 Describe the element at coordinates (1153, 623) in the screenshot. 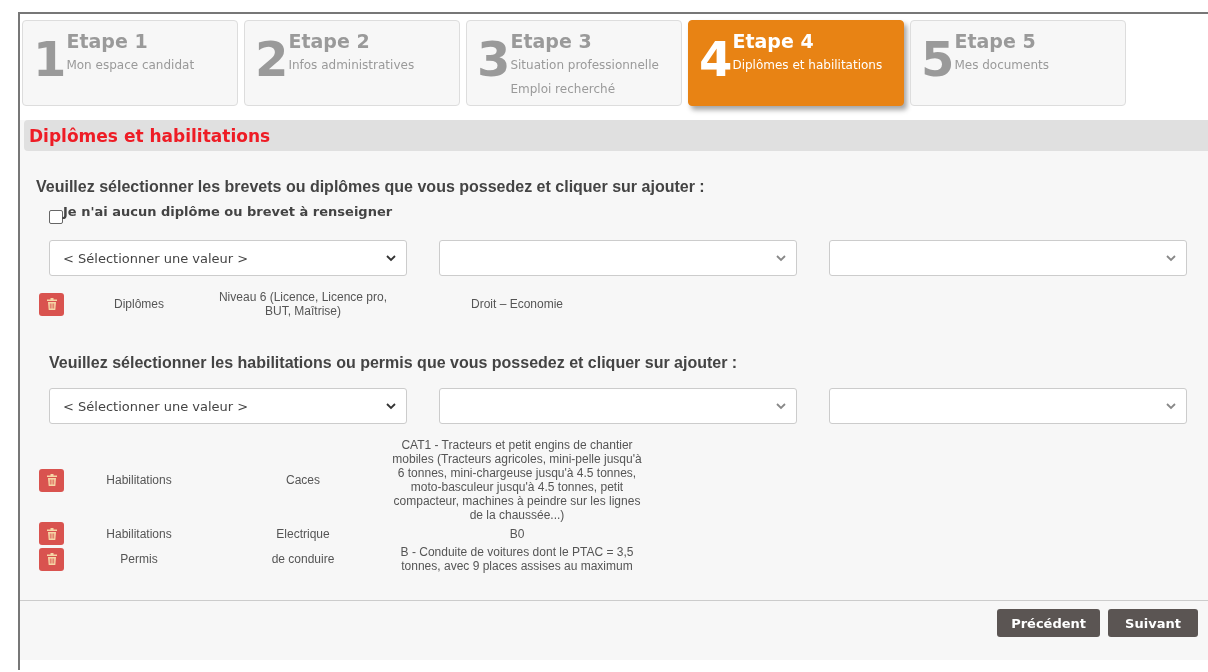

I see `nav-button: Suivant` at that location.